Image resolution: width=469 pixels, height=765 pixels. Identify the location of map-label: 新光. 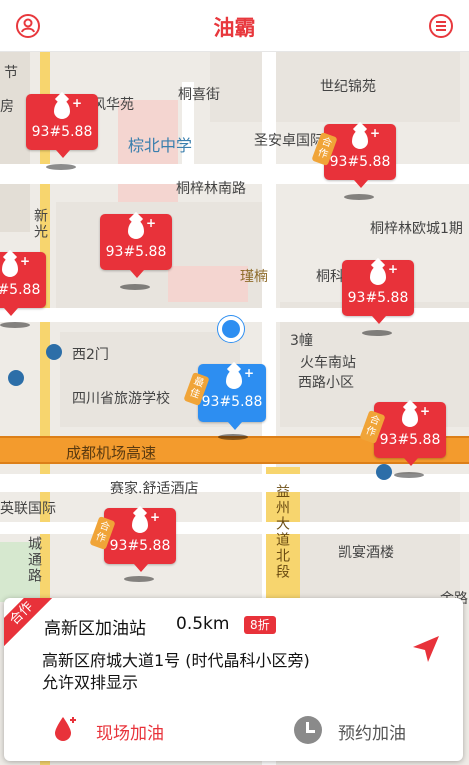
(40, 224).